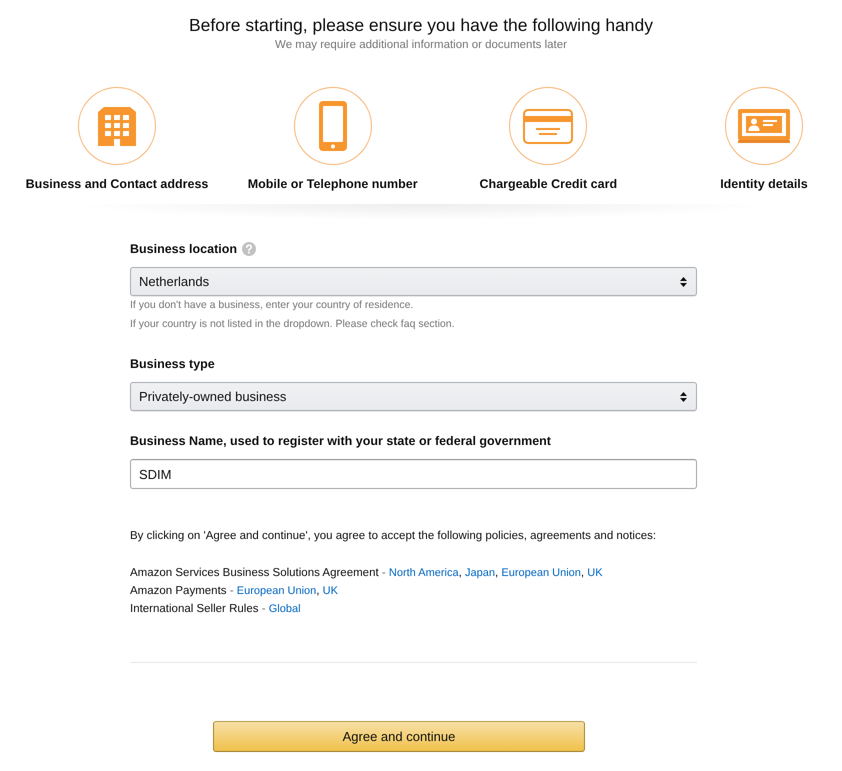 This screenshot has width=842, height=771. I want to click on requirement-label: Chargeable Credit card, so click(549, 184).